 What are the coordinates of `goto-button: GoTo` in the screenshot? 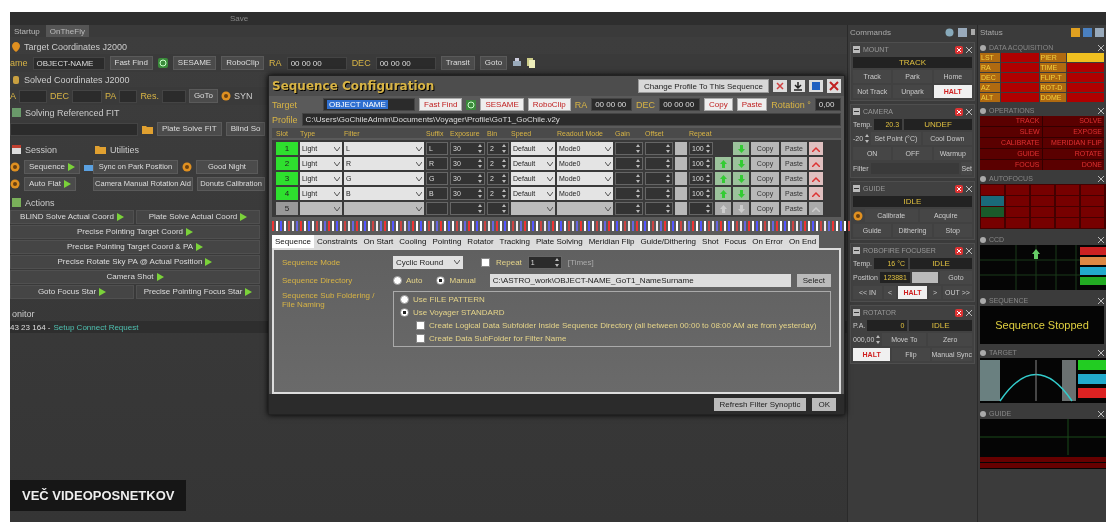 It's located at (203, 96).